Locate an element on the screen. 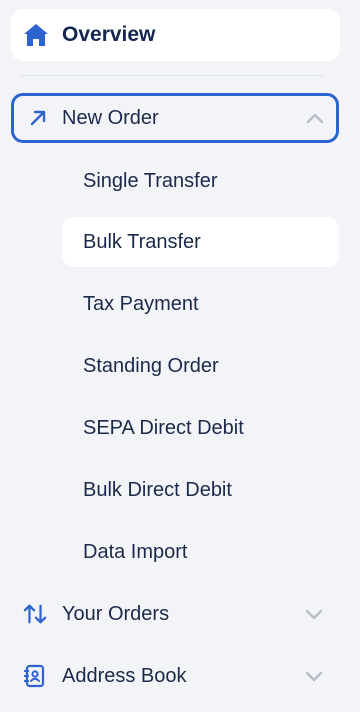 The image size is (360, 712). address-book-icon is located at coordinates (34, 676).